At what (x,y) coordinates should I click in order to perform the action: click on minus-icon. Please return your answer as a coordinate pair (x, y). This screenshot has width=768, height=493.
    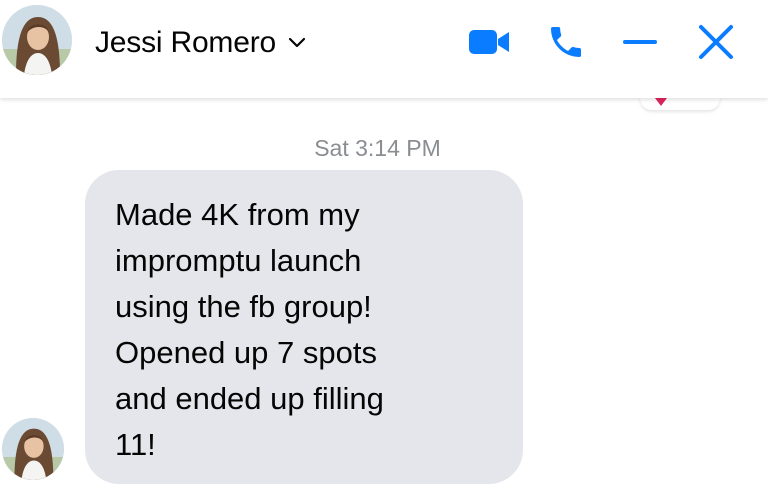
    Looking at the image, I should click on (640, 42).